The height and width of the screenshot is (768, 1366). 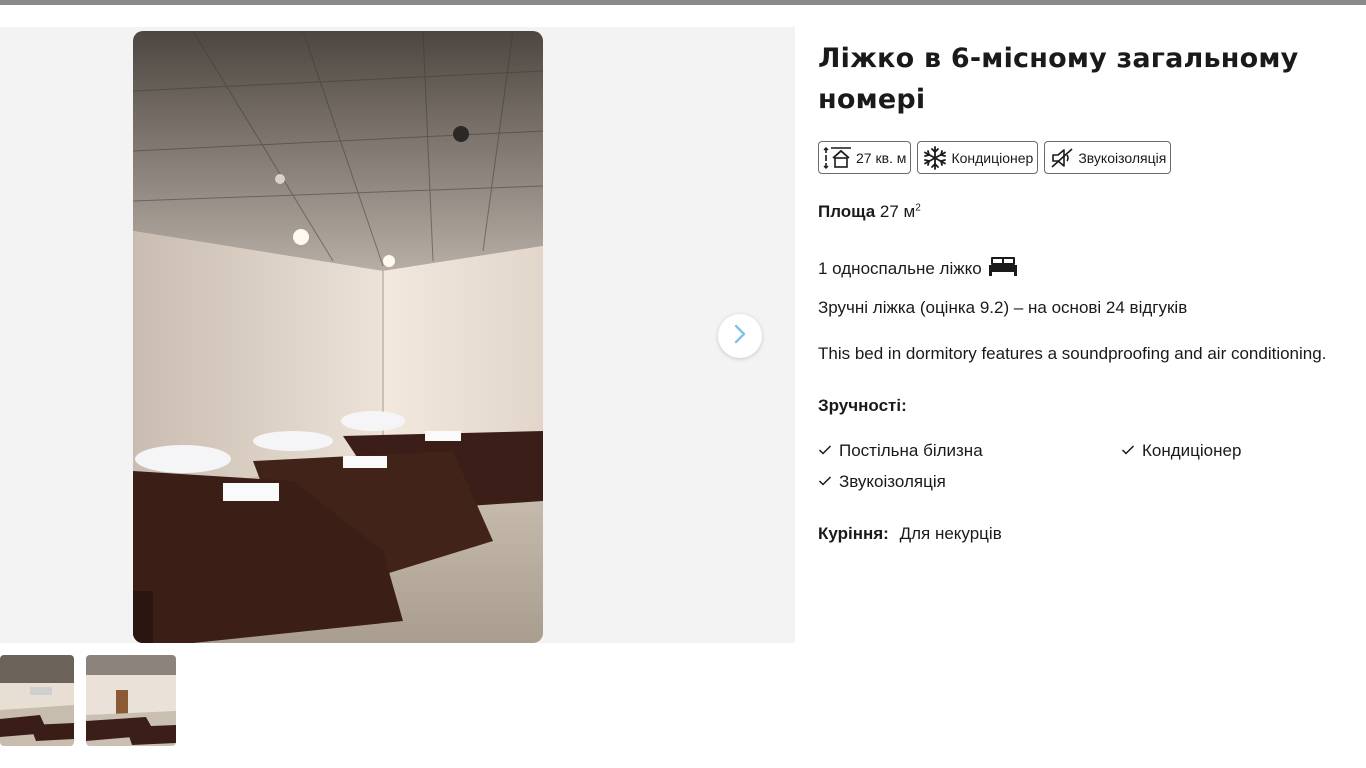 I want to click on area-label: Площа, so click(x=847, y=211).